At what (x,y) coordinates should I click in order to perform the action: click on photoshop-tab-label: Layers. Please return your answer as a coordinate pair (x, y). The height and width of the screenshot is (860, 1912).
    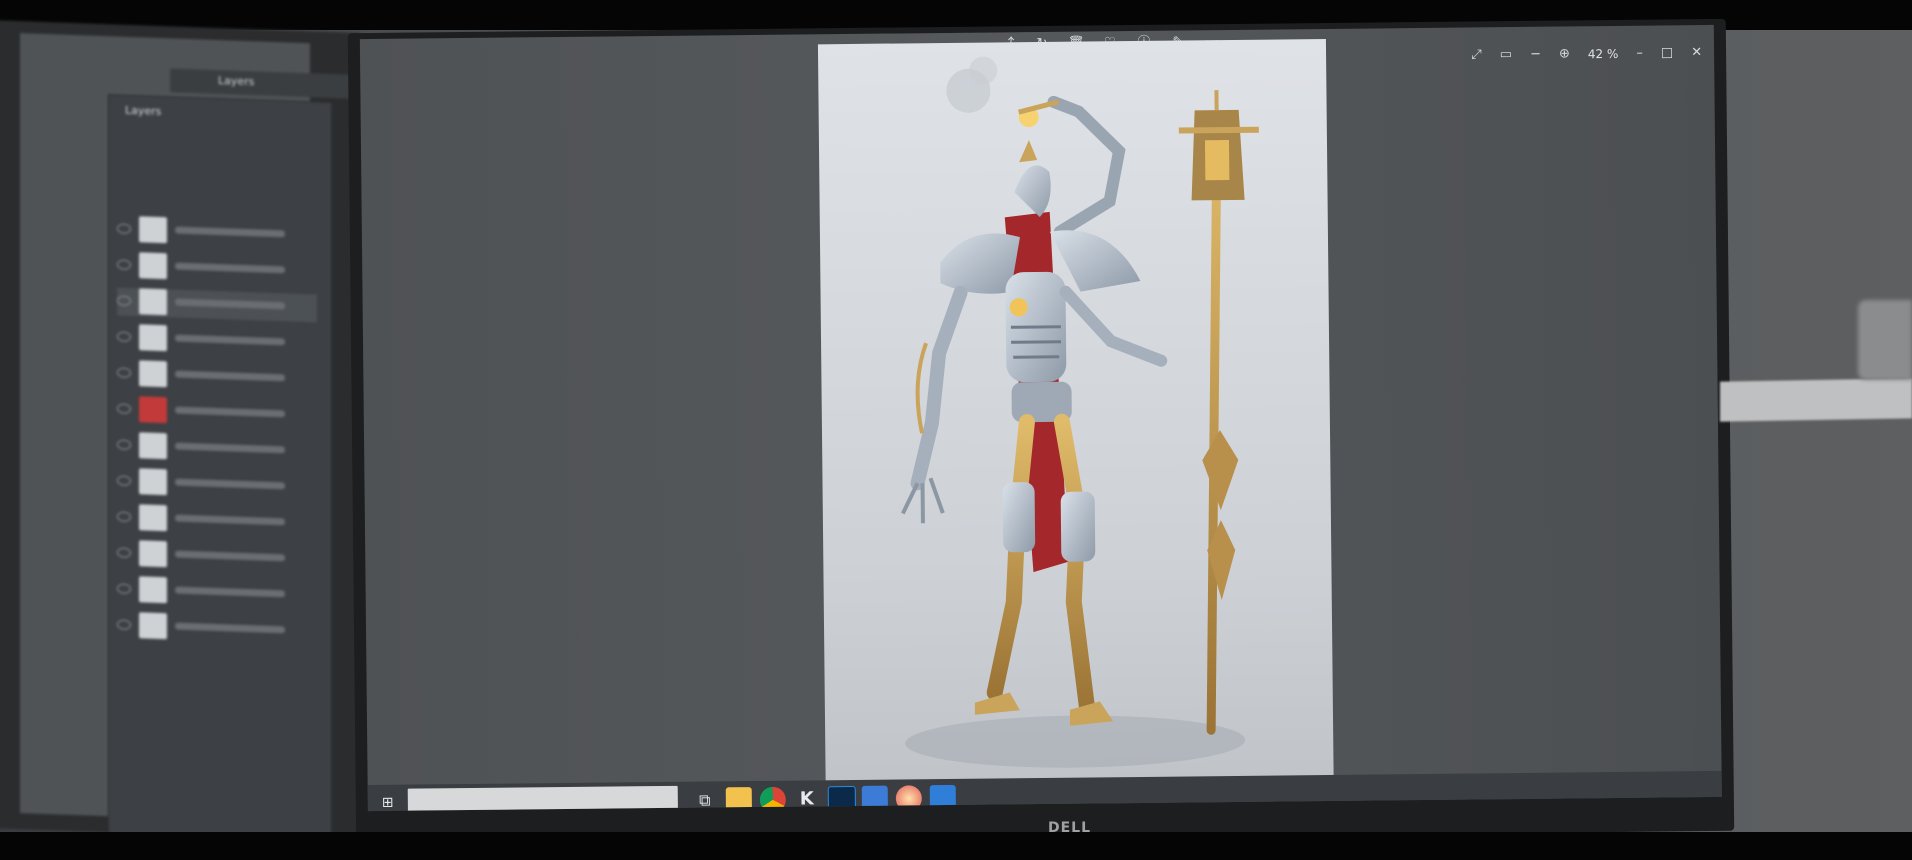
    Looking at the image, I should click on (236, 81).